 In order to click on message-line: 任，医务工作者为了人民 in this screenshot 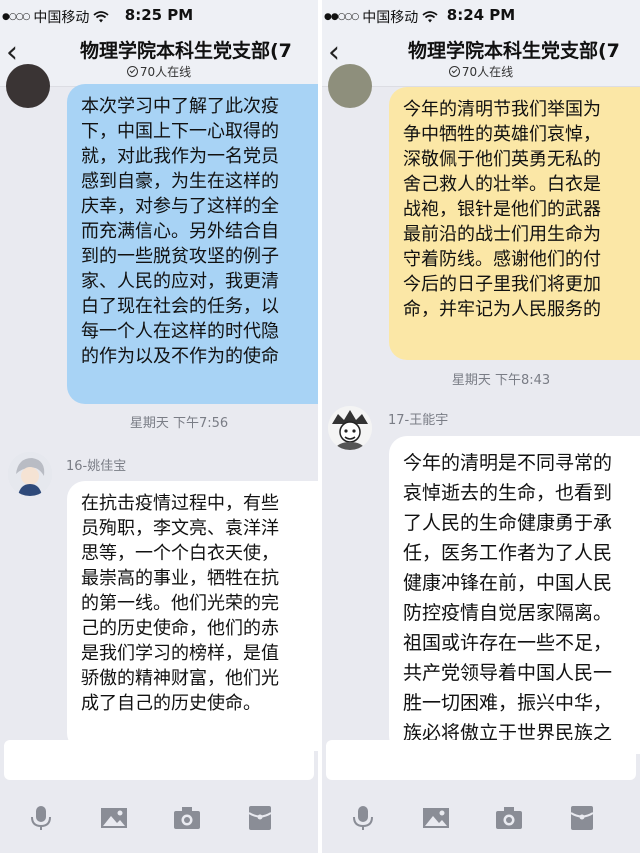, I will do `click(508, 553)`.